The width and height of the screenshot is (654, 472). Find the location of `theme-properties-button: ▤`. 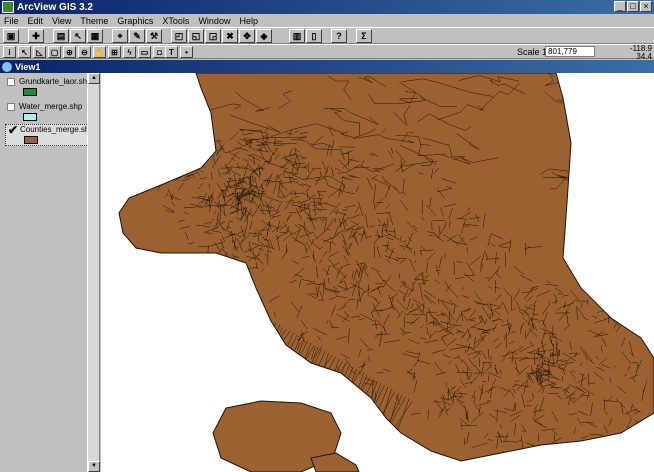

theme-properties-button: ▤ is located at coordinates (61, 36).